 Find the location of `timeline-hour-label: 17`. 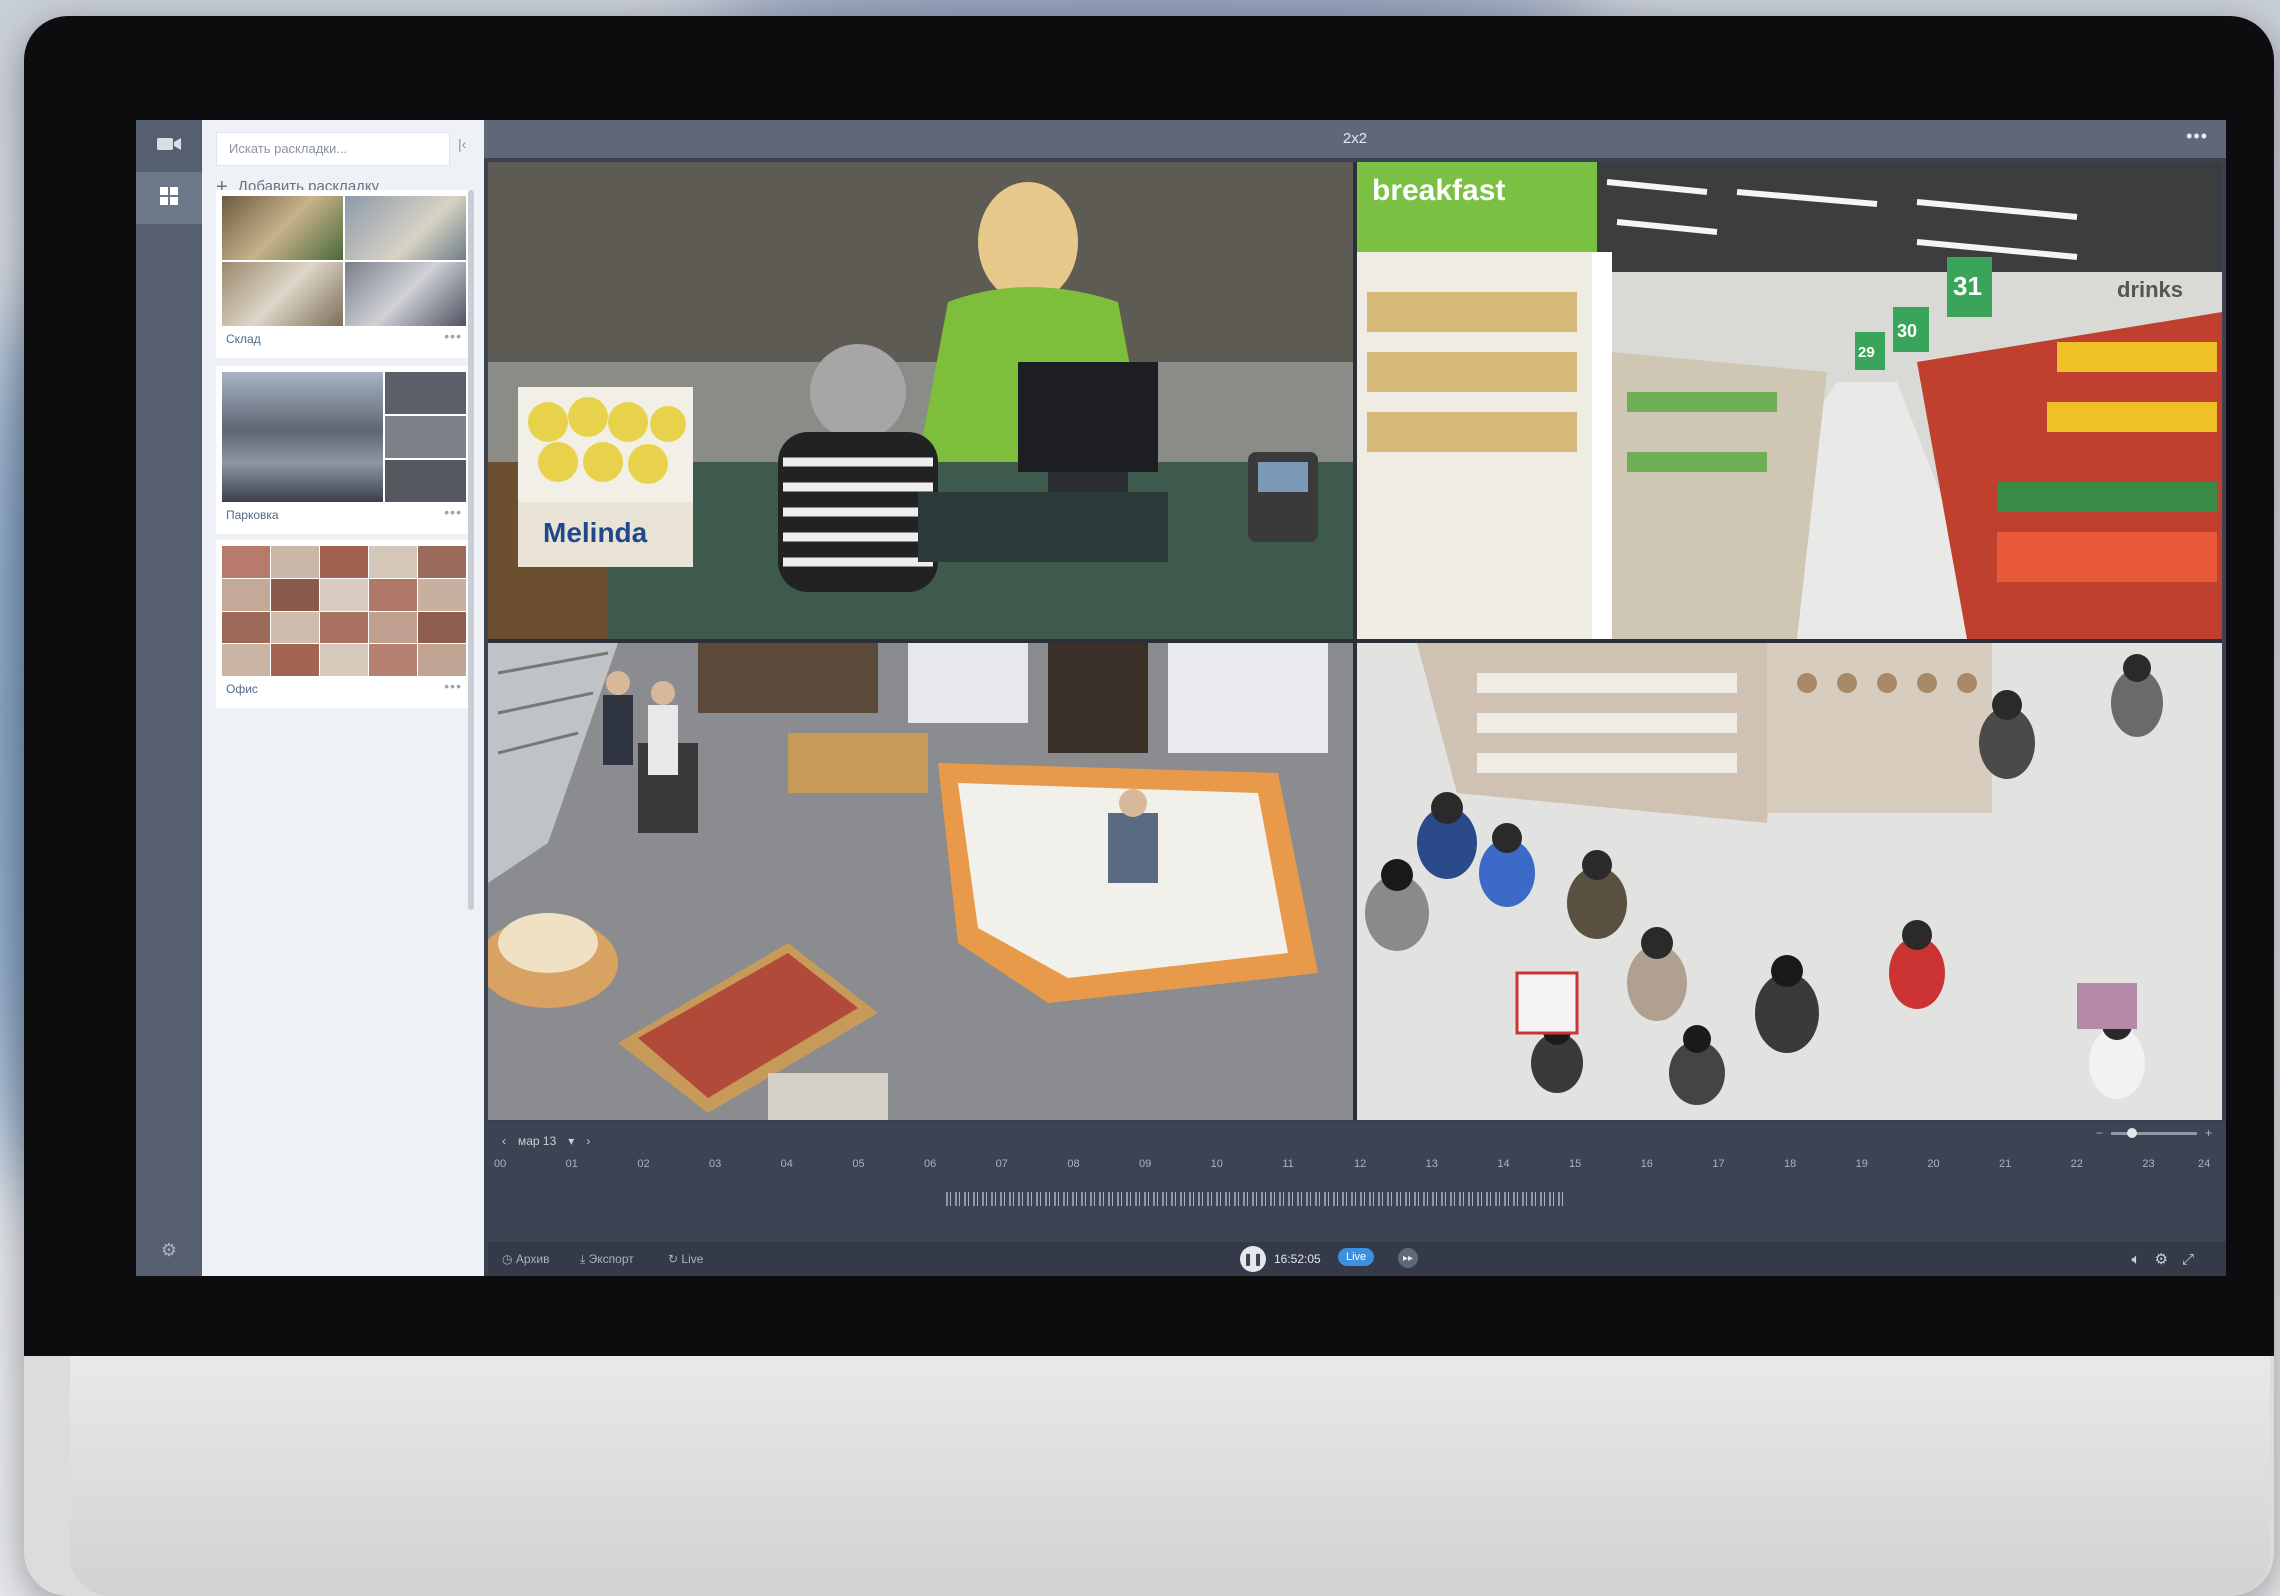

timeline-hour-label: 17 is located at coordinates (1718, 1164).